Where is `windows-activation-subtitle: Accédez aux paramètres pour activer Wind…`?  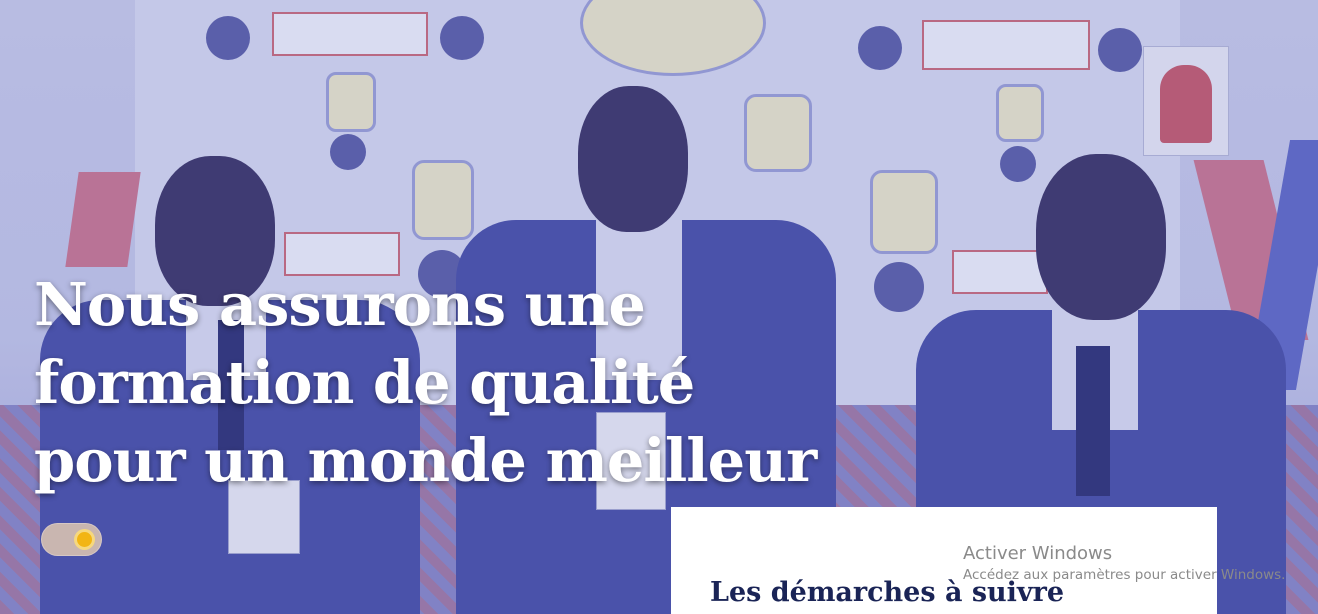
windows-activation-subtitle: Accédez aux paramètres pour activer Wind… is located at coordinates (1124, 575).